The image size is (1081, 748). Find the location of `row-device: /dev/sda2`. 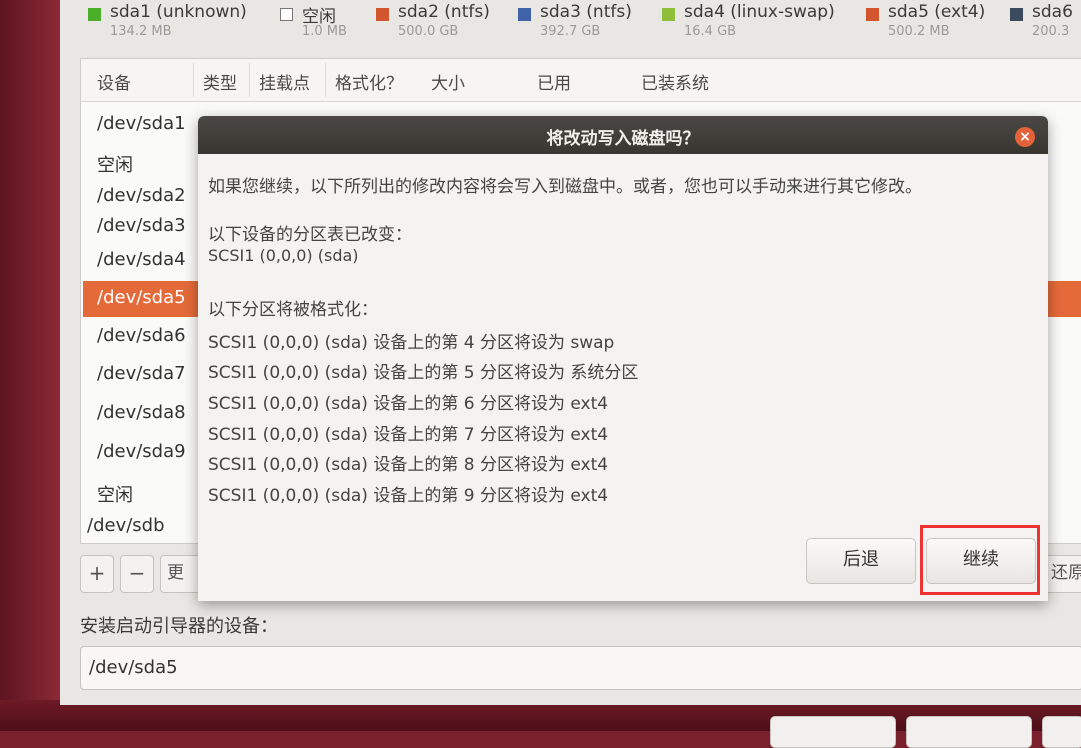

row-device: /dev/sda2 is located at coordinates (141, 195).